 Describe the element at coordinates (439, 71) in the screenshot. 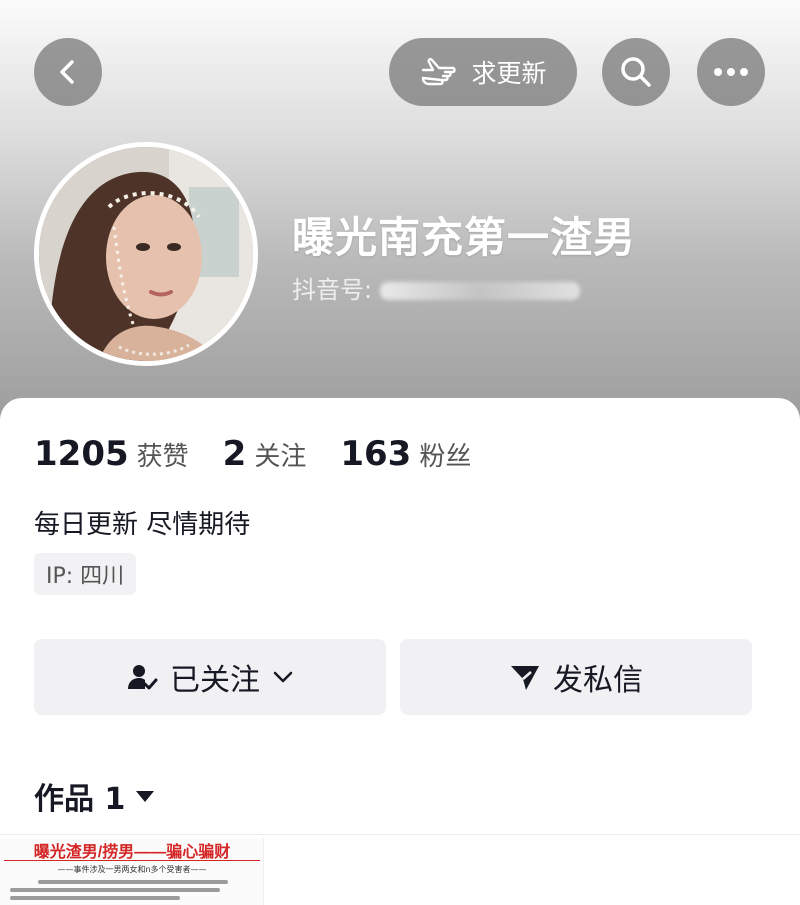

I see `pointing-hand-icon` at that location.